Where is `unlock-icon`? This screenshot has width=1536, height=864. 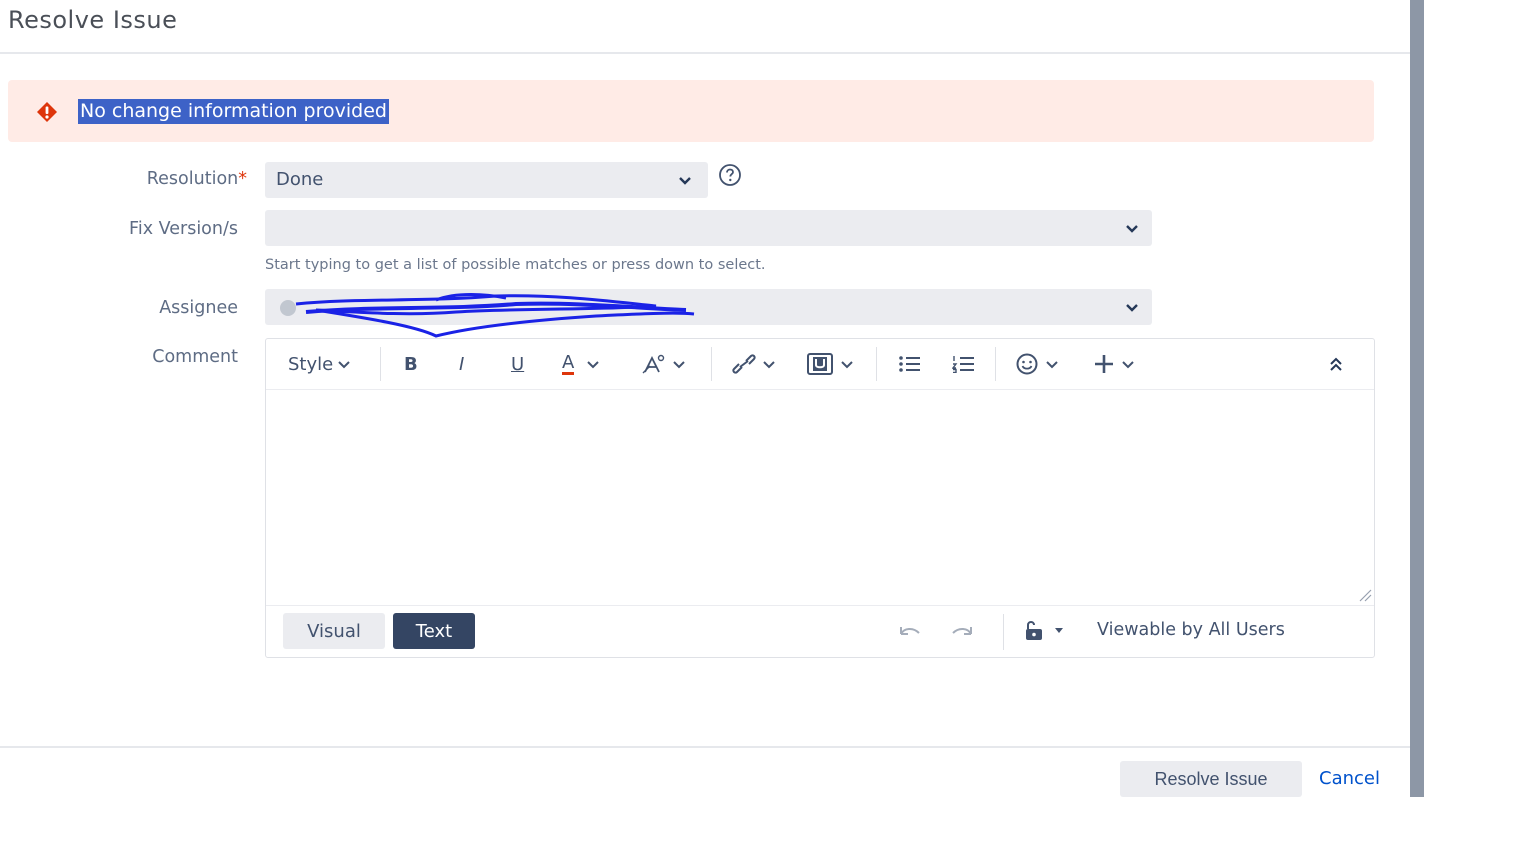
unlock-icon is located at coordinates (1034, 630).